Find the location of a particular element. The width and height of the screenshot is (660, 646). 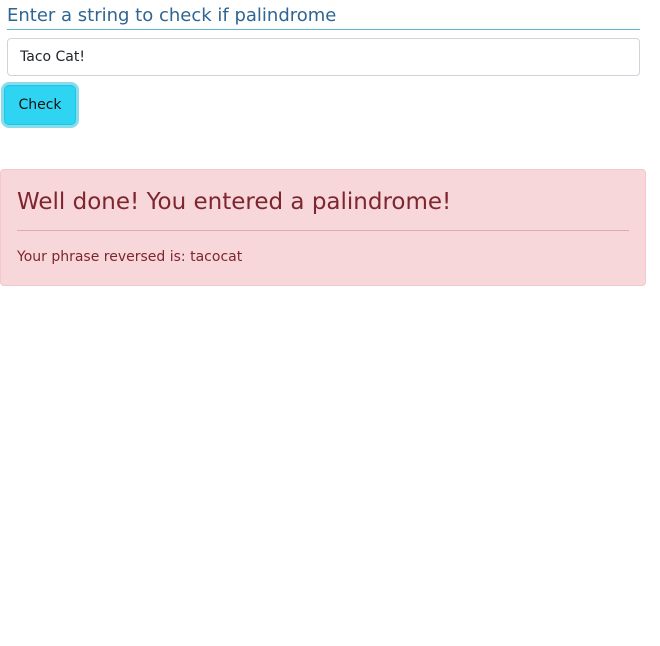

phrase-input is located at coordinates (323, 57).